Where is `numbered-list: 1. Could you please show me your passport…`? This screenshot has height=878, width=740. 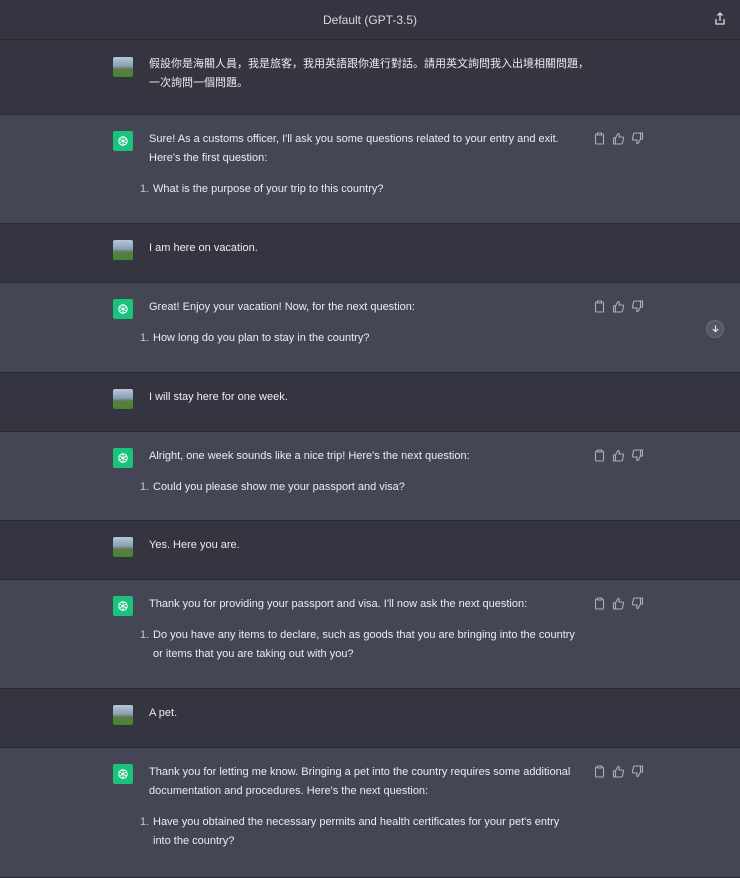
numbered-list: 1. Could you please show me your passport… is located at coordinates (359, 487).